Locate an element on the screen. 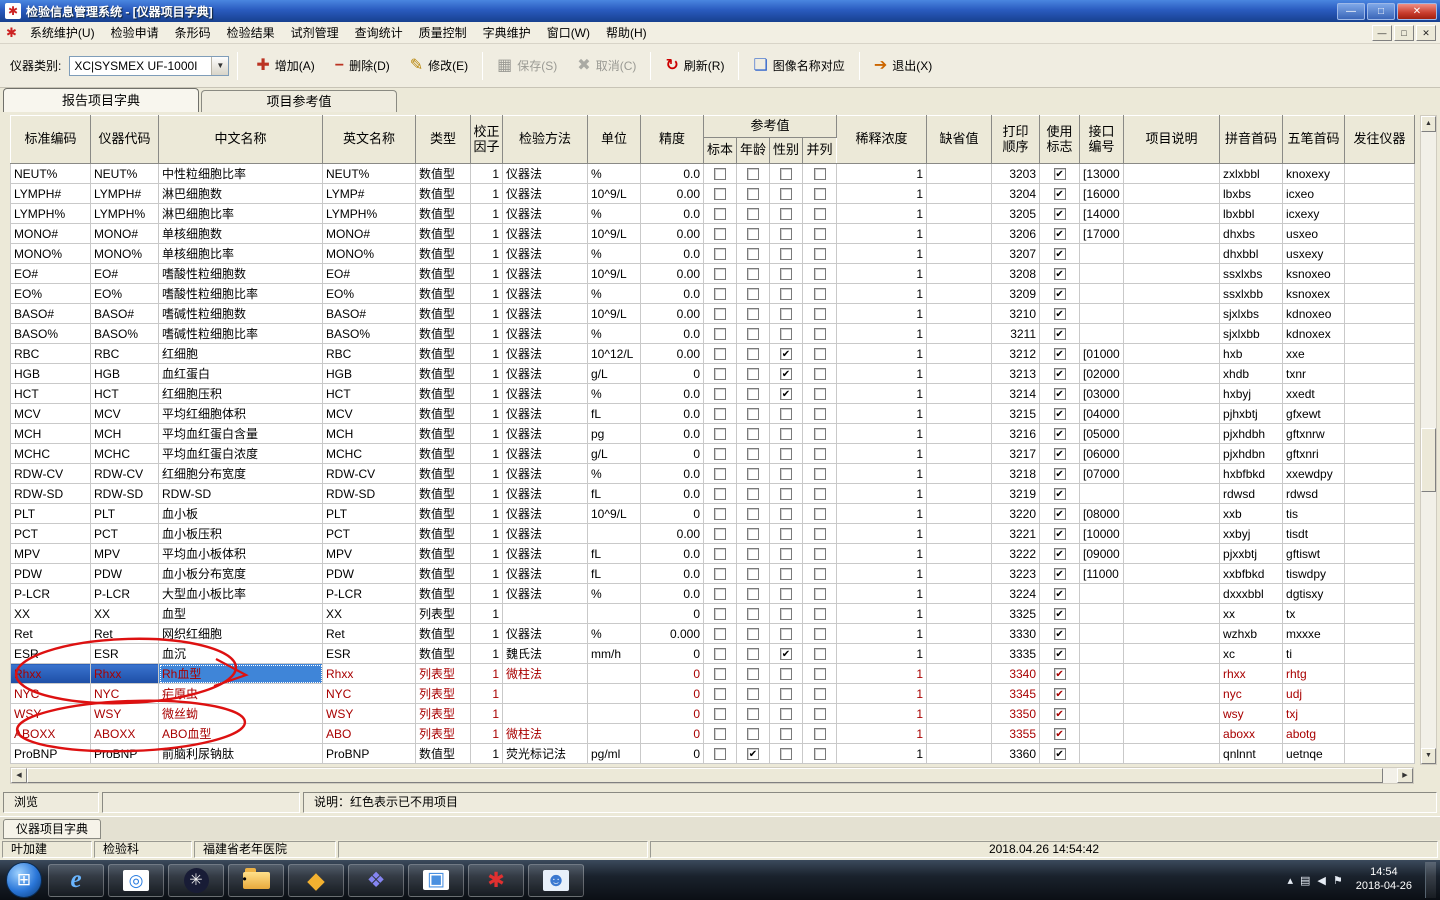 The image size is (1440, 900). menu-item: 系统维护(U) is located at coordinates (62, 32).